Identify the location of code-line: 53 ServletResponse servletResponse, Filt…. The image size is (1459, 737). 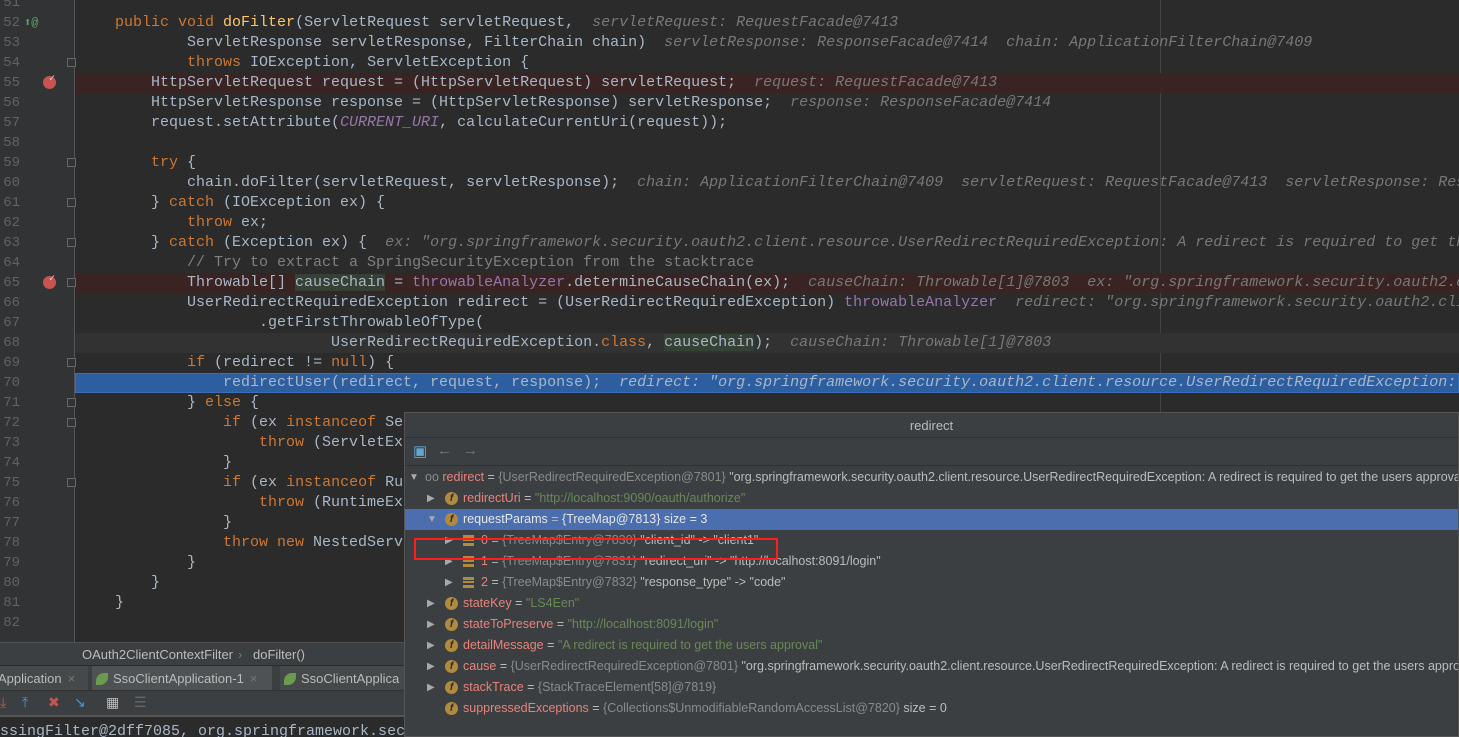
(729, 43).